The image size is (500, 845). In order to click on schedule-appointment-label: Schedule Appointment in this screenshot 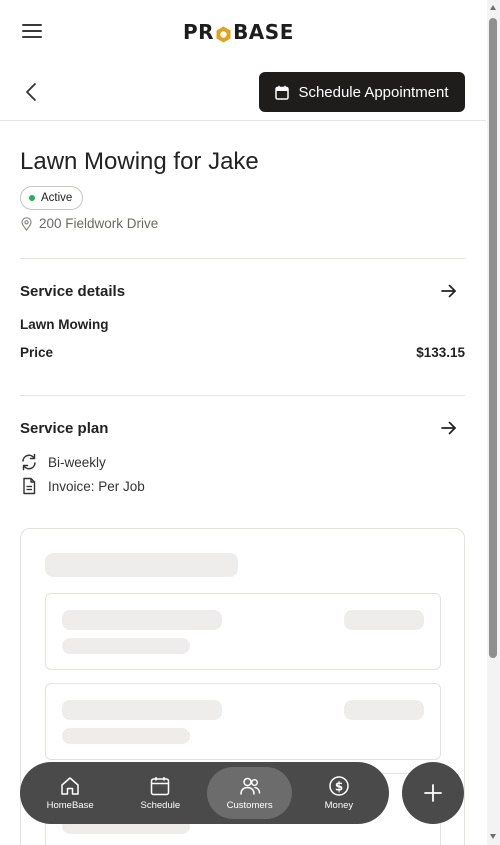, I will do `click(373, 92)`.